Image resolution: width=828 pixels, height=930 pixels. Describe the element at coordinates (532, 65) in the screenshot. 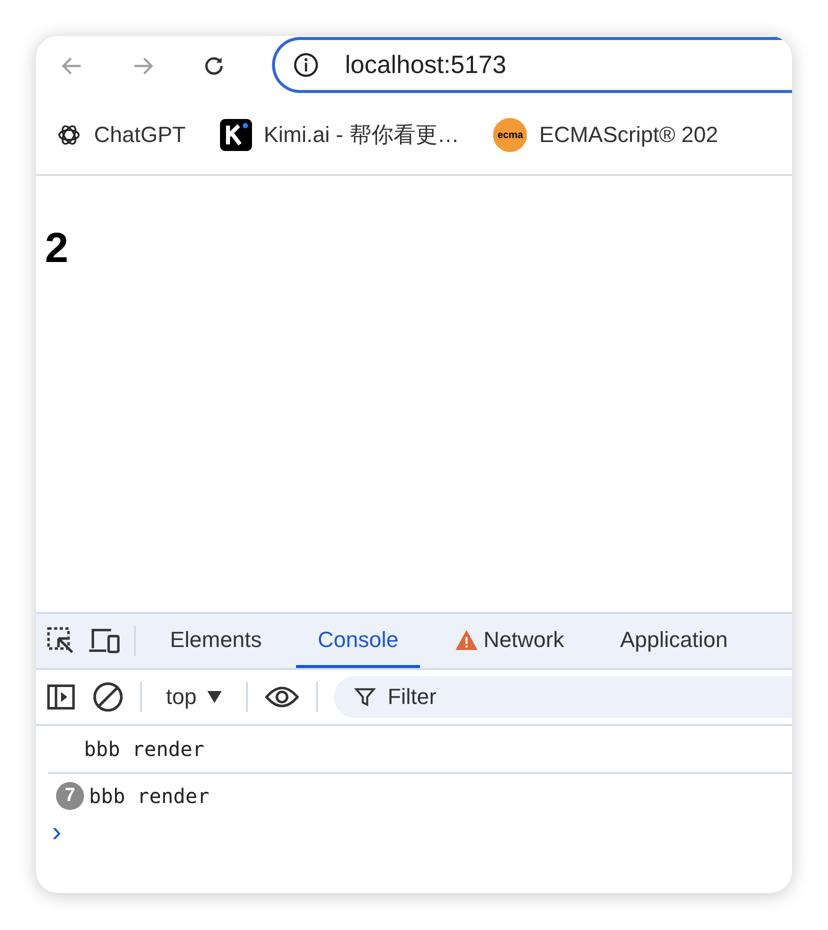

I see `address-field: localhost:5173` at that location.